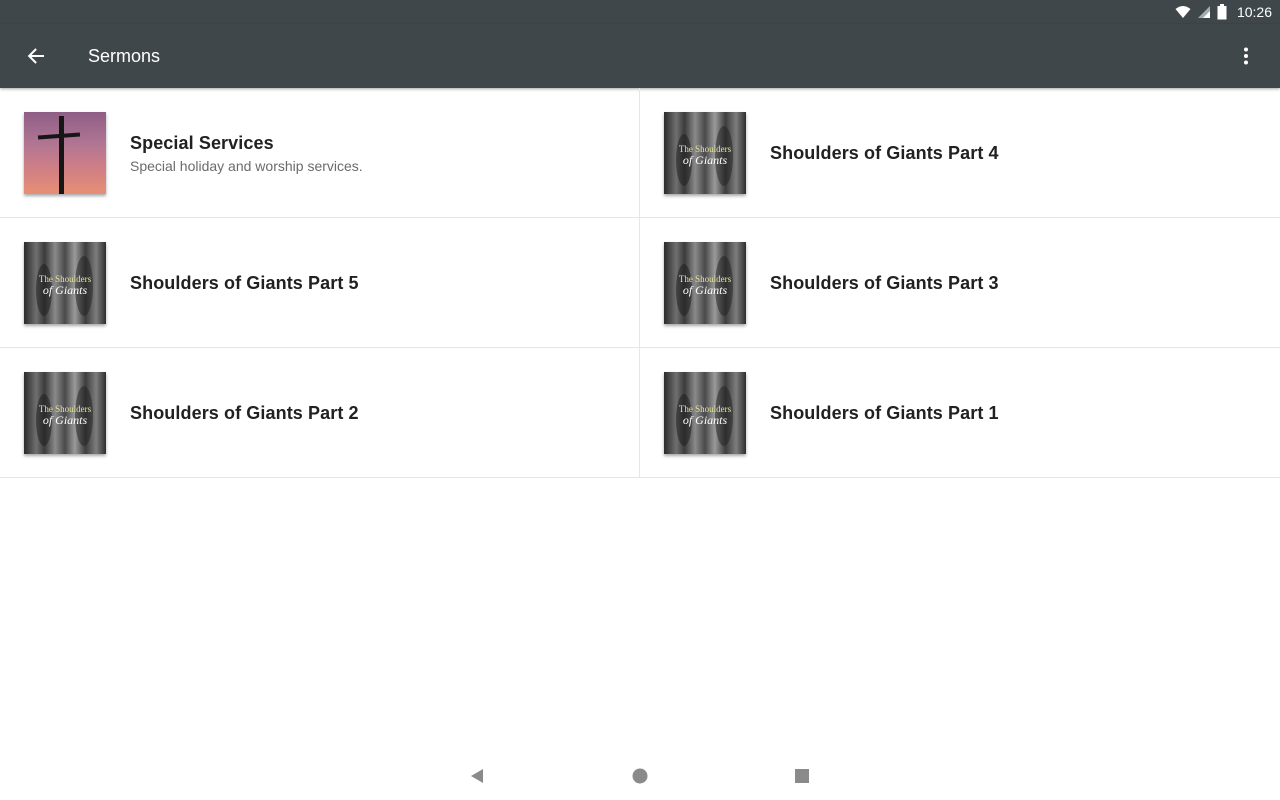 The image size is (1280, 800). What do you see at coordinates (640, 12) in the screenshot?
I see `status-bar: 10:26` at bounding box center [640, 12].